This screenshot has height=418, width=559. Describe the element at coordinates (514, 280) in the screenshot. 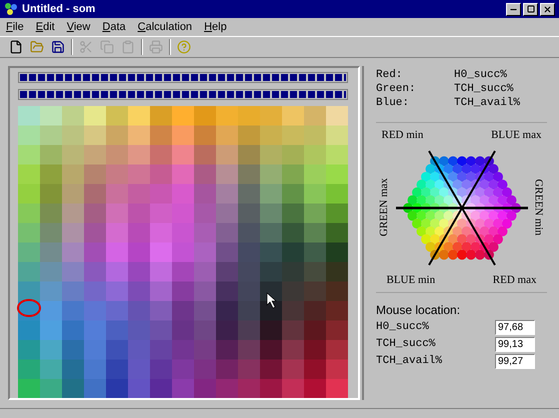

I see `wheel-label: RED max` at that location.